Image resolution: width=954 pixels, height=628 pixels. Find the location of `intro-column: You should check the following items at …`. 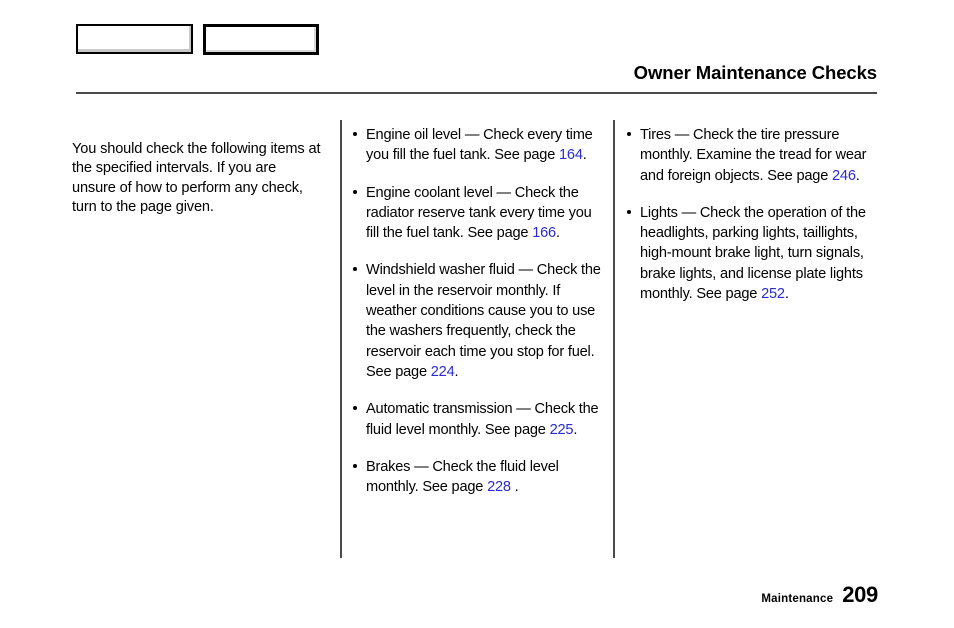

intro-column: You should check the following items at … is located at coordinates (197, 178).